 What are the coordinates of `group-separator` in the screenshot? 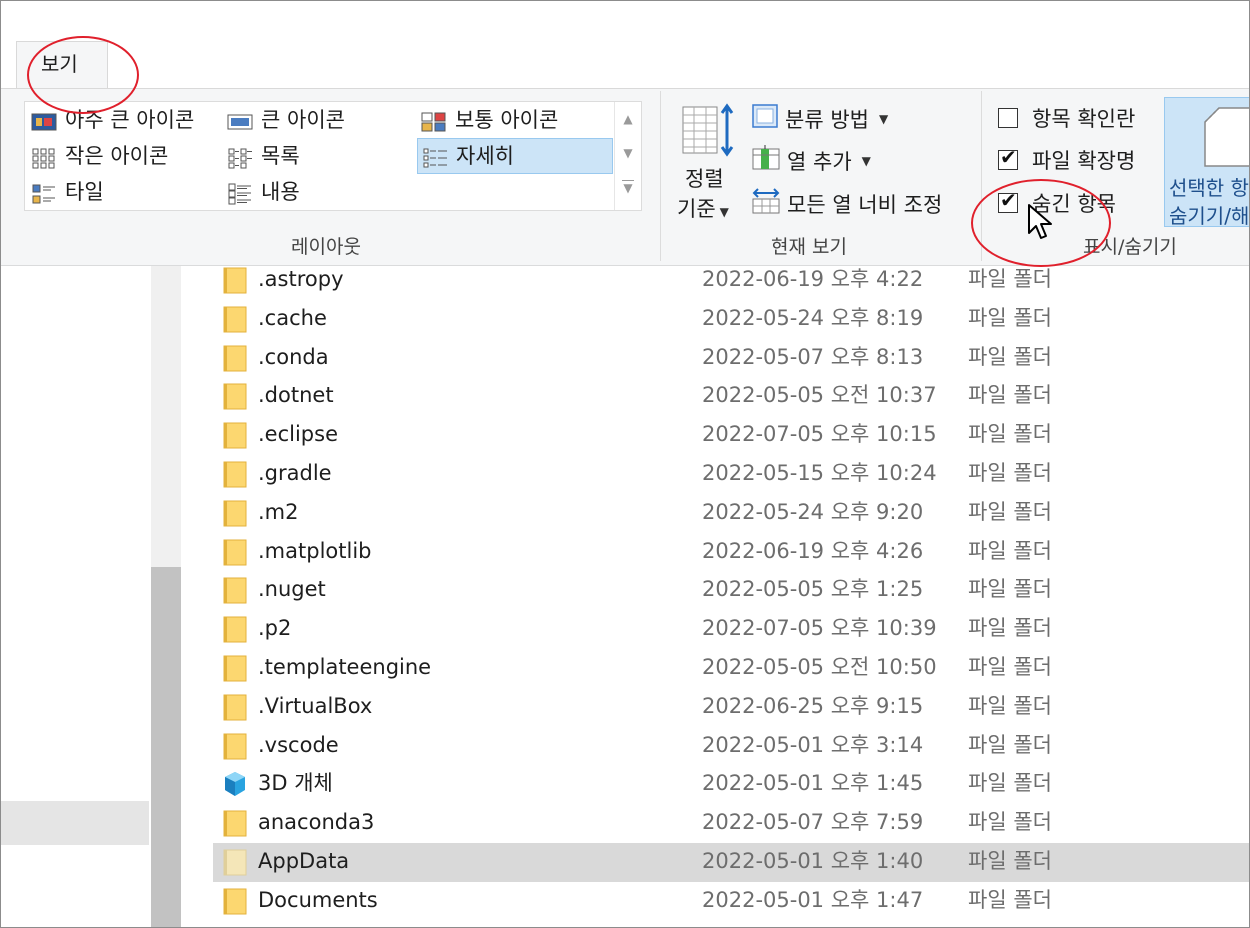 It's located at (660, 176).